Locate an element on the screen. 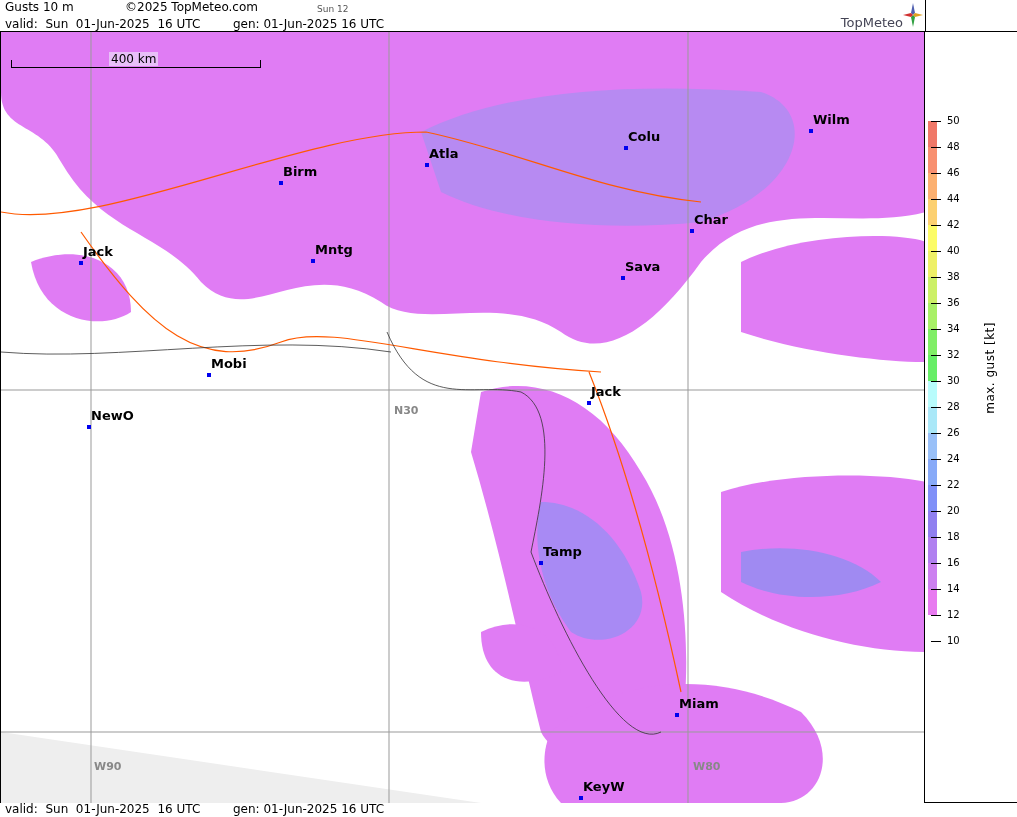 The width and height of the screenshot is (1017, 817). scale-tick-label: 32 is located at coordinates (953, 355).